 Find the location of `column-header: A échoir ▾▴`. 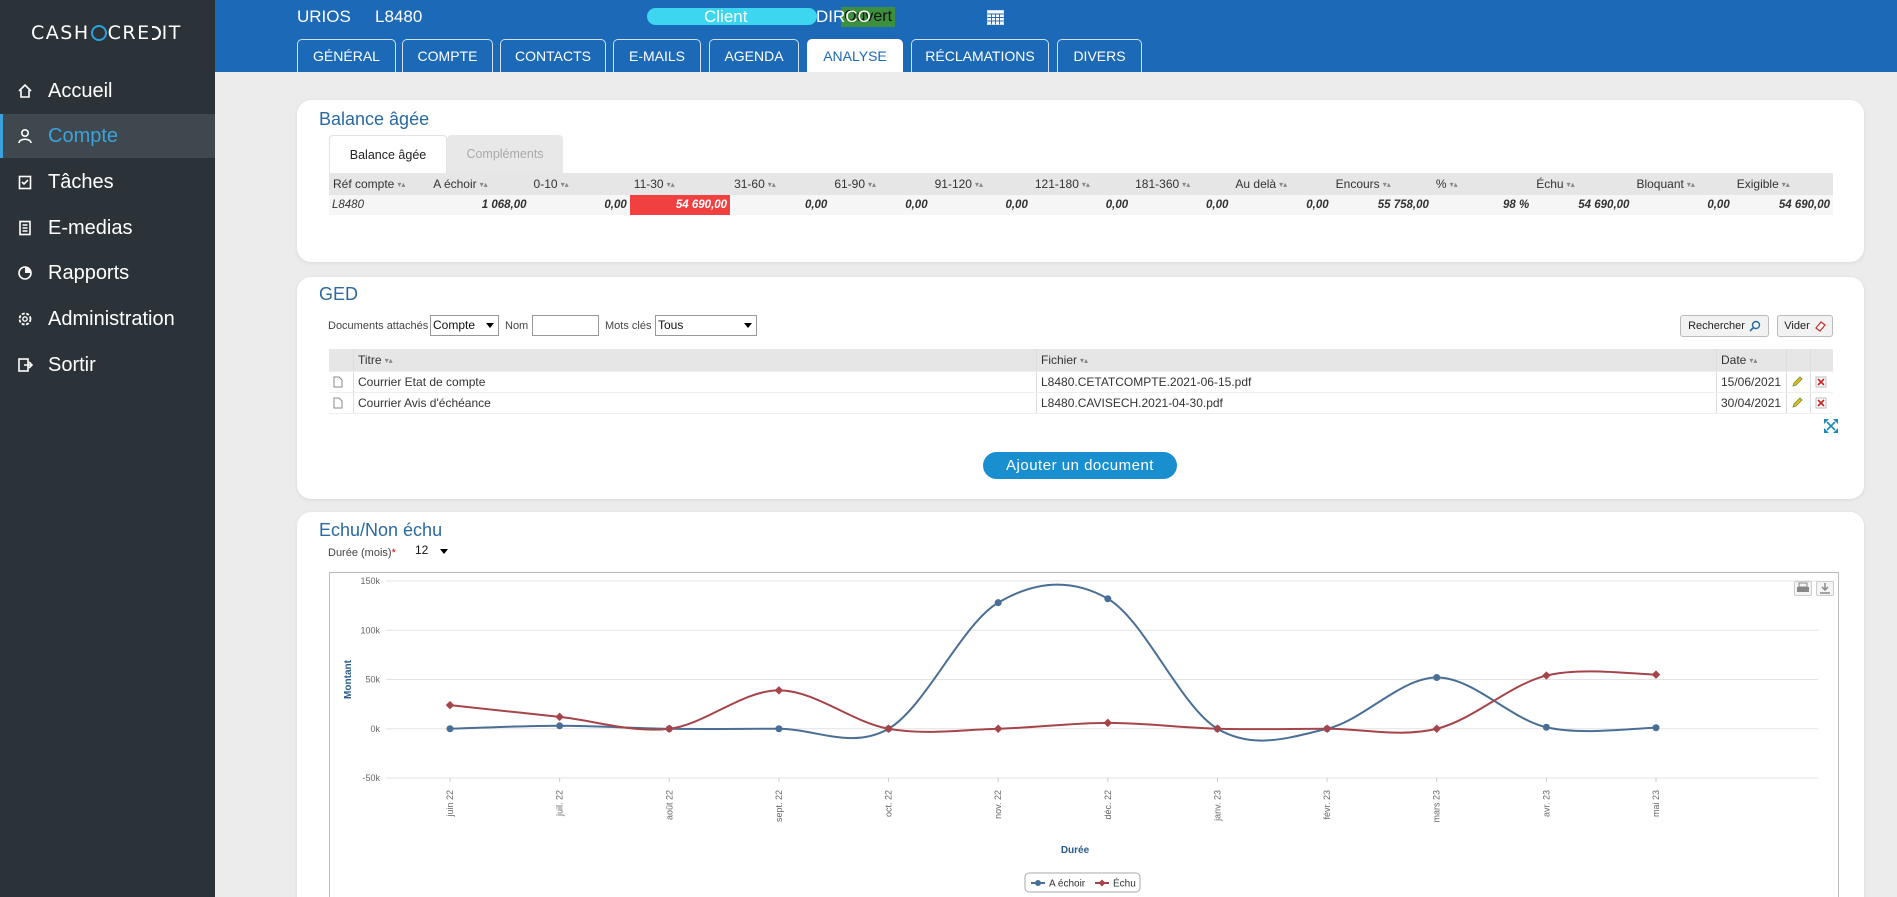

column-header: A échoir ▾▴ is located at coordinates (479, 184).